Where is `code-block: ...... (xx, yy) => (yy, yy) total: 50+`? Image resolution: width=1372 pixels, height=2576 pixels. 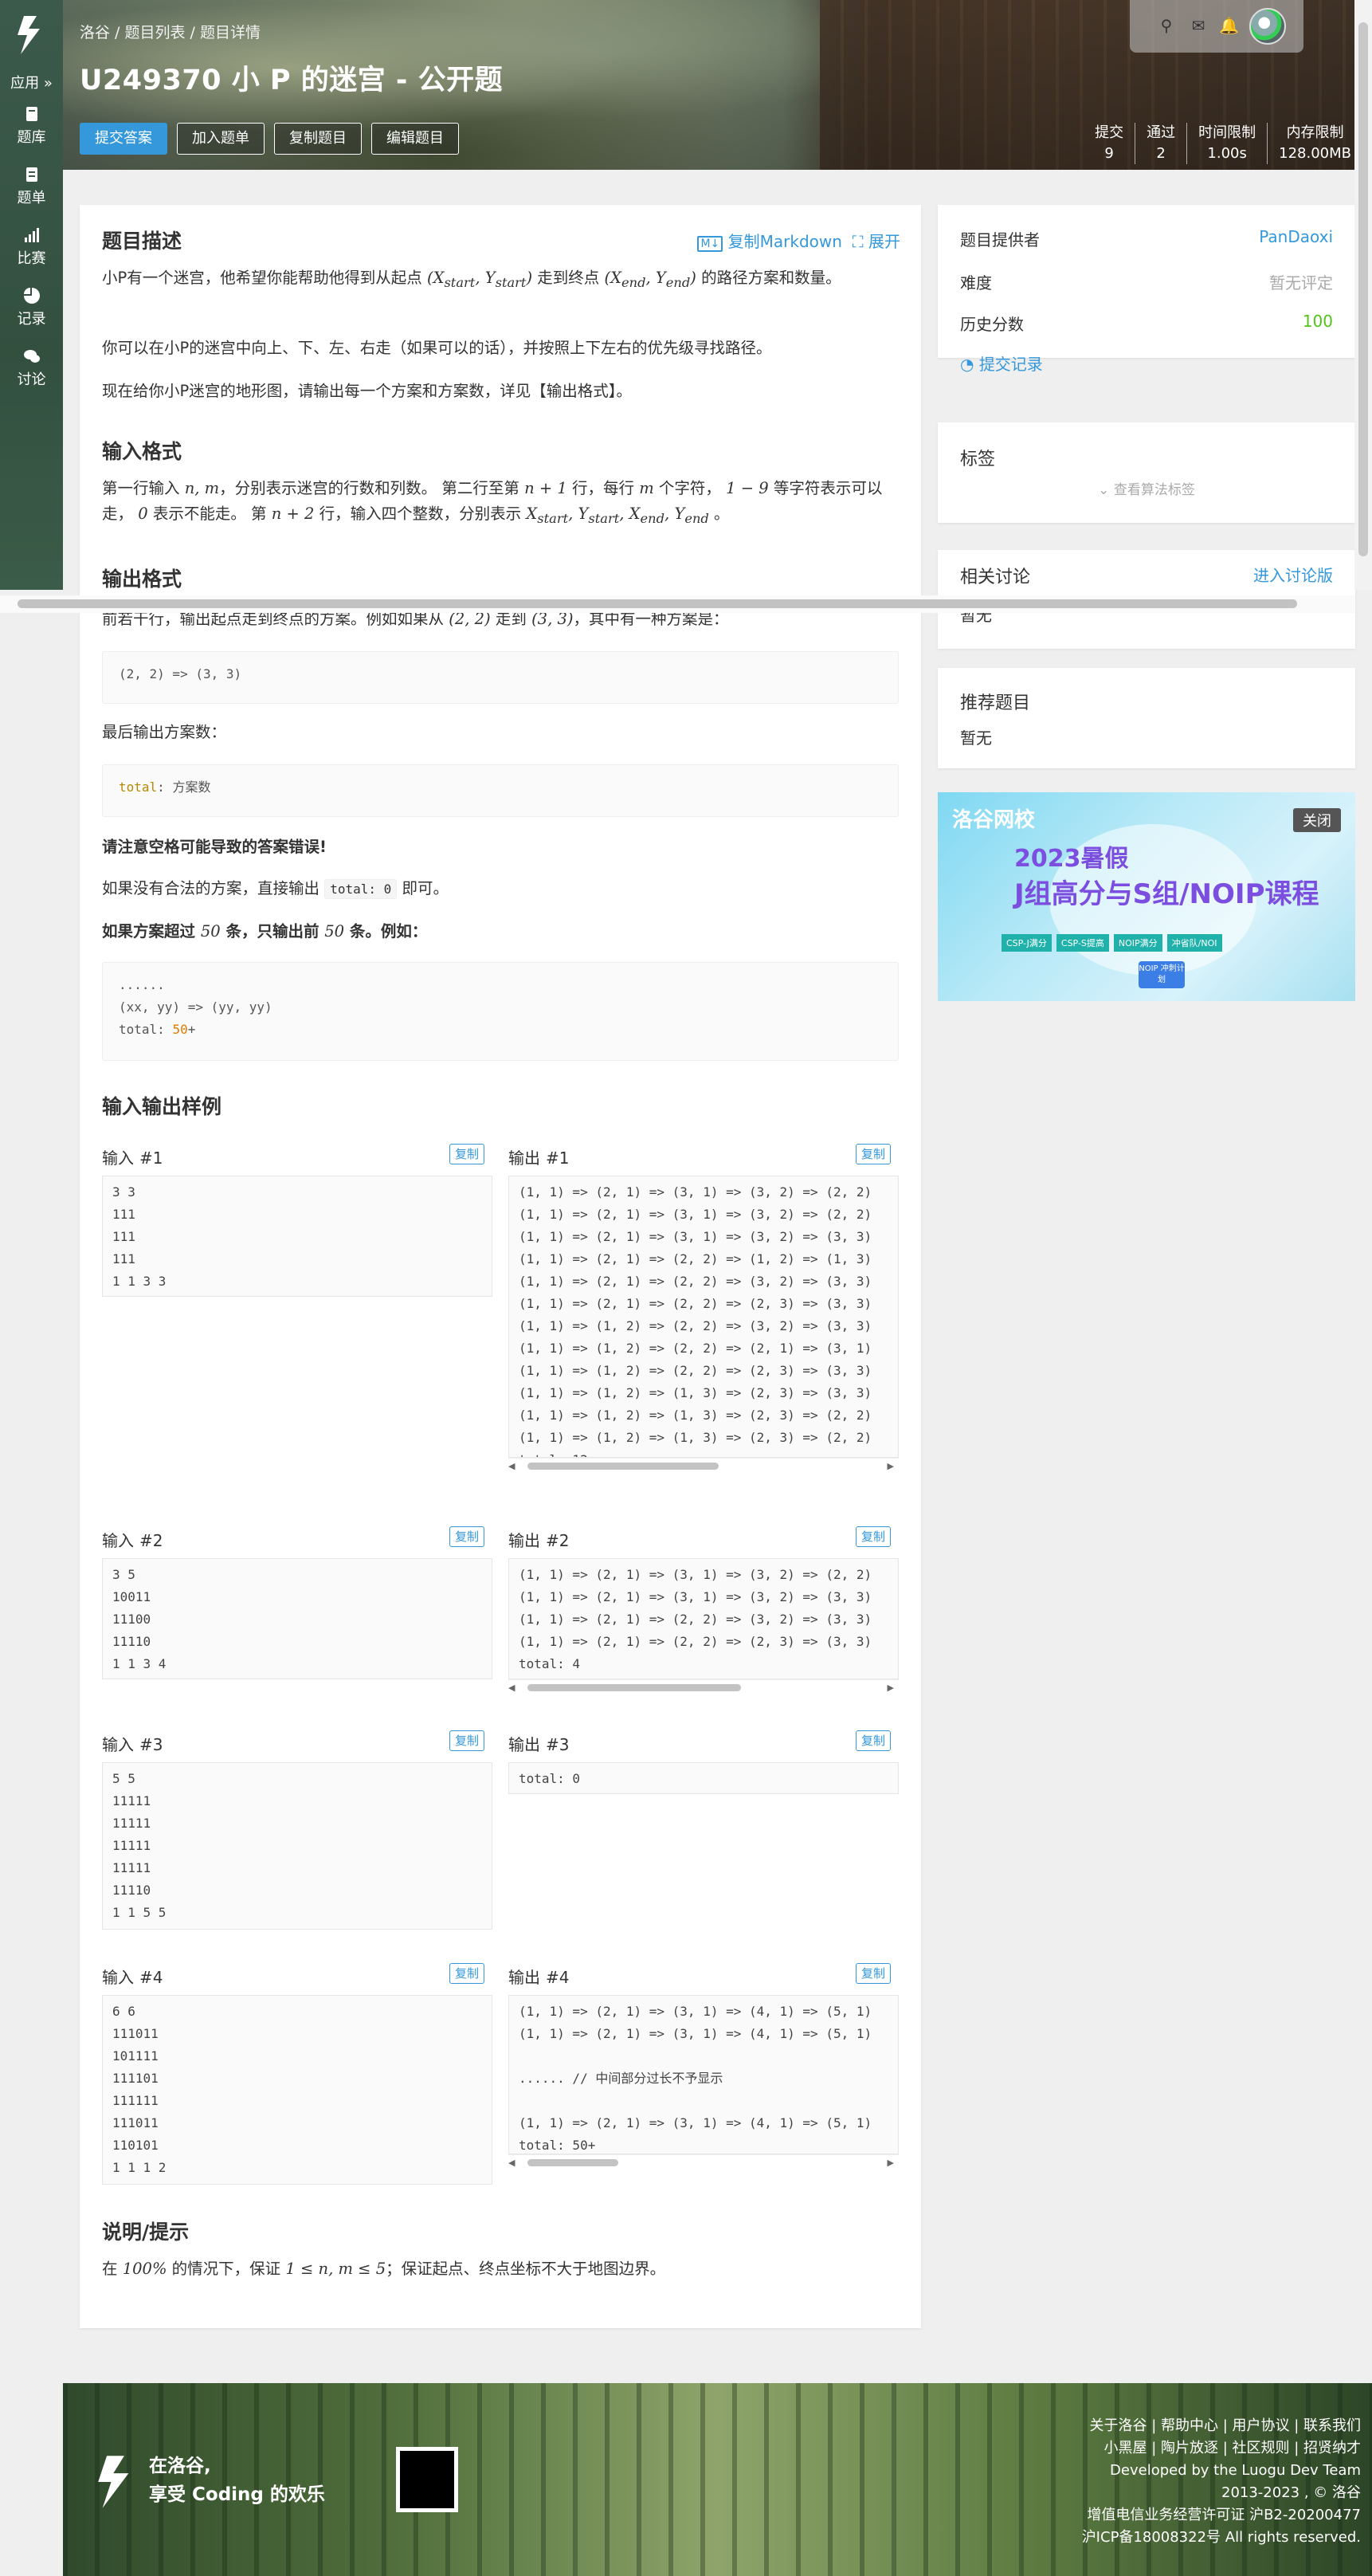
code-block: ...... (xx, yy) => (yy, yy) total: 50+ is located at coordinates (500, 1011).